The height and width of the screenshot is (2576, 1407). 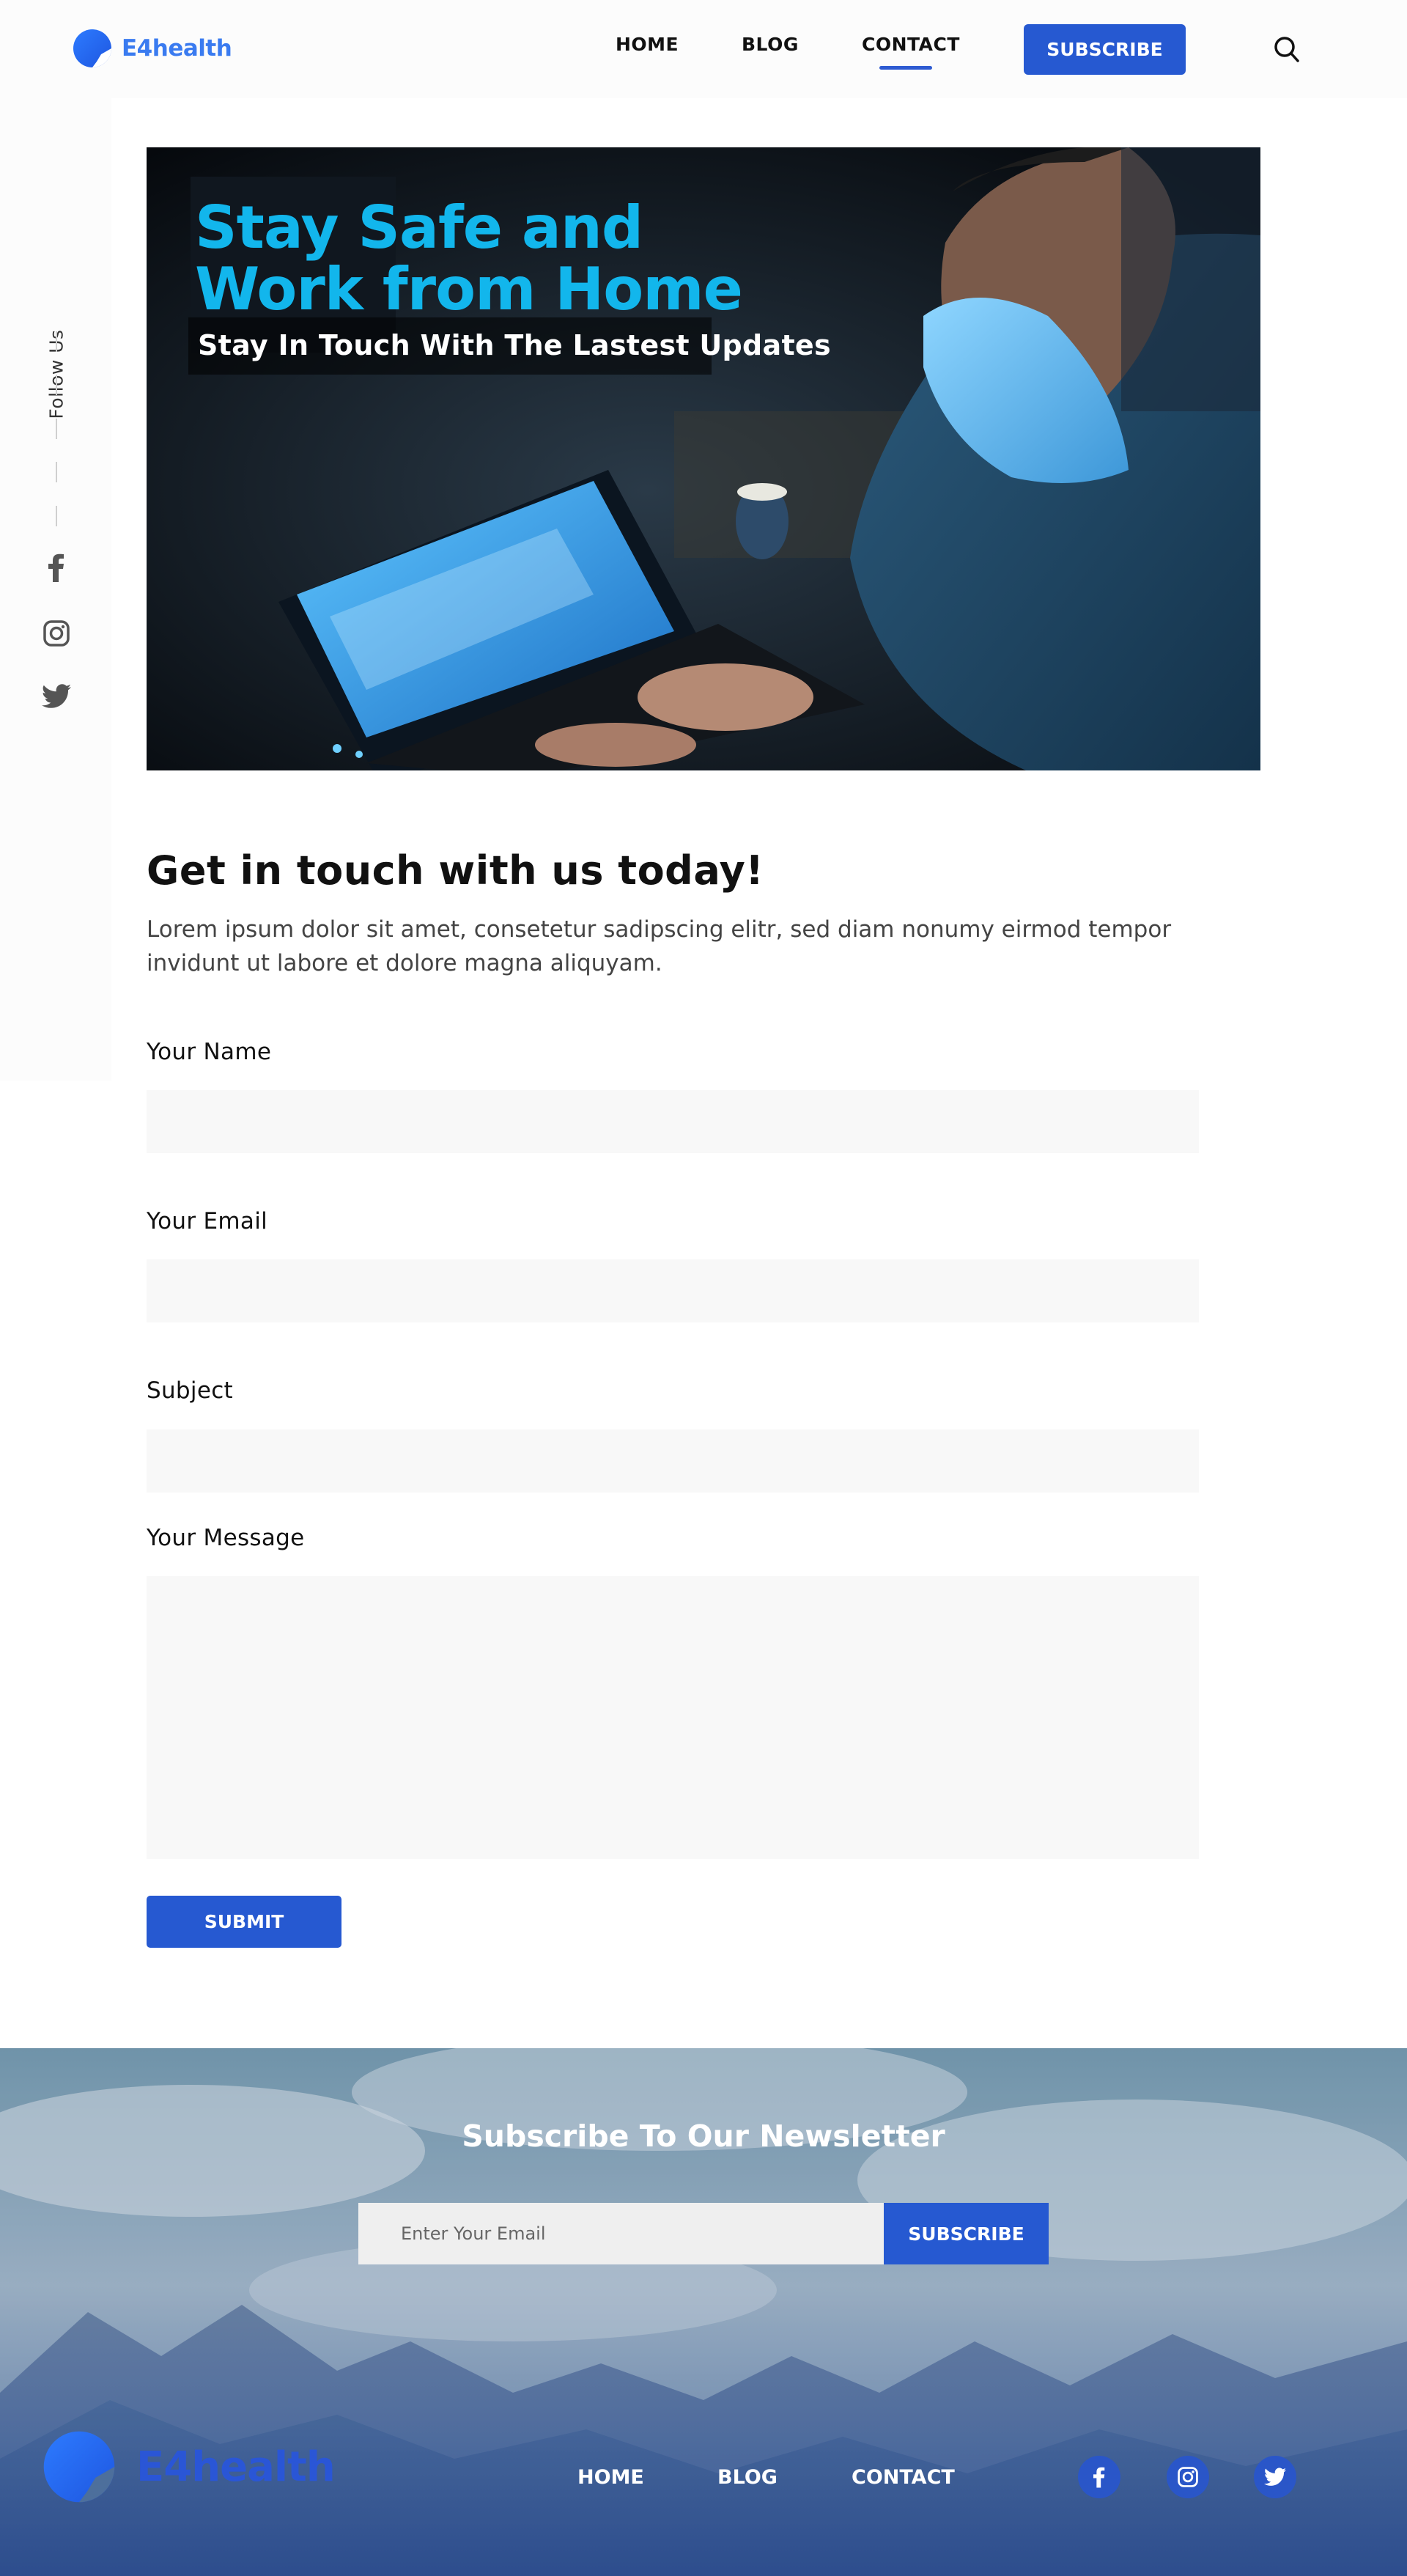 I want to click on message-field, so click(x=673, y=1717).